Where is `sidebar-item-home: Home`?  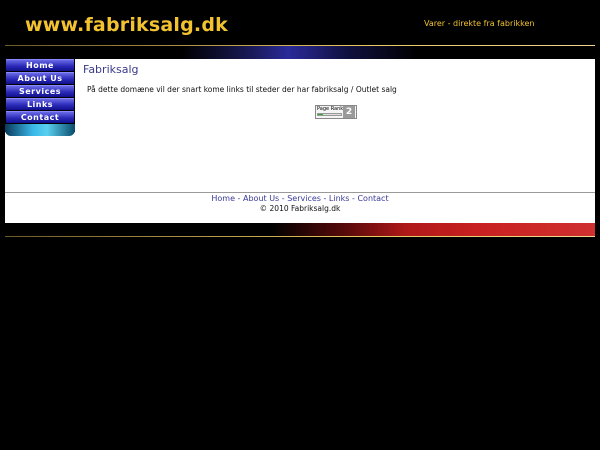
sidebar-item-home: Home is located at coordinates (40, 65).